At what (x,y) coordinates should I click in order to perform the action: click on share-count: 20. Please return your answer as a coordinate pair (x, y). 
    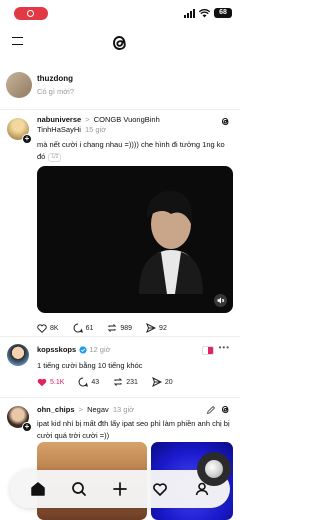
    Looking at the image, I should click on (168, 382).